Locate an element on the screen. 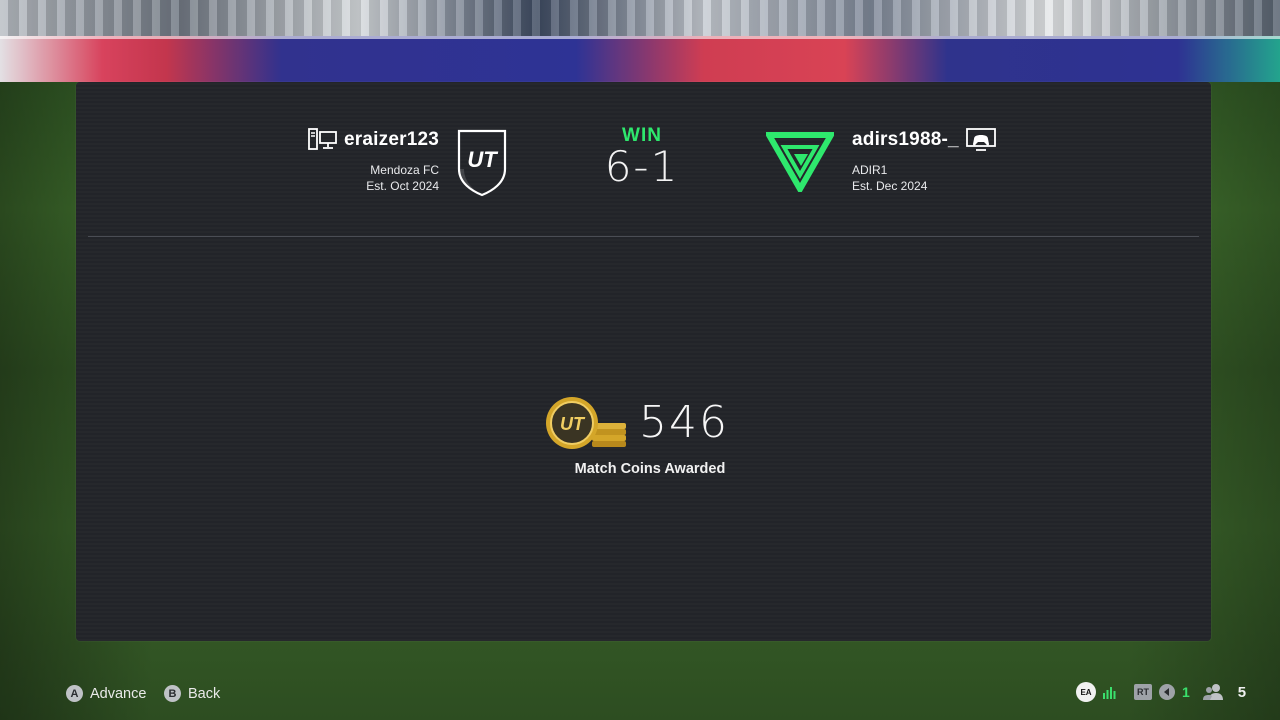 Image resolution: width=1280 pixels, height=720 pixels. score-block: WIN 6-1 is located at coordinates (642, 157).